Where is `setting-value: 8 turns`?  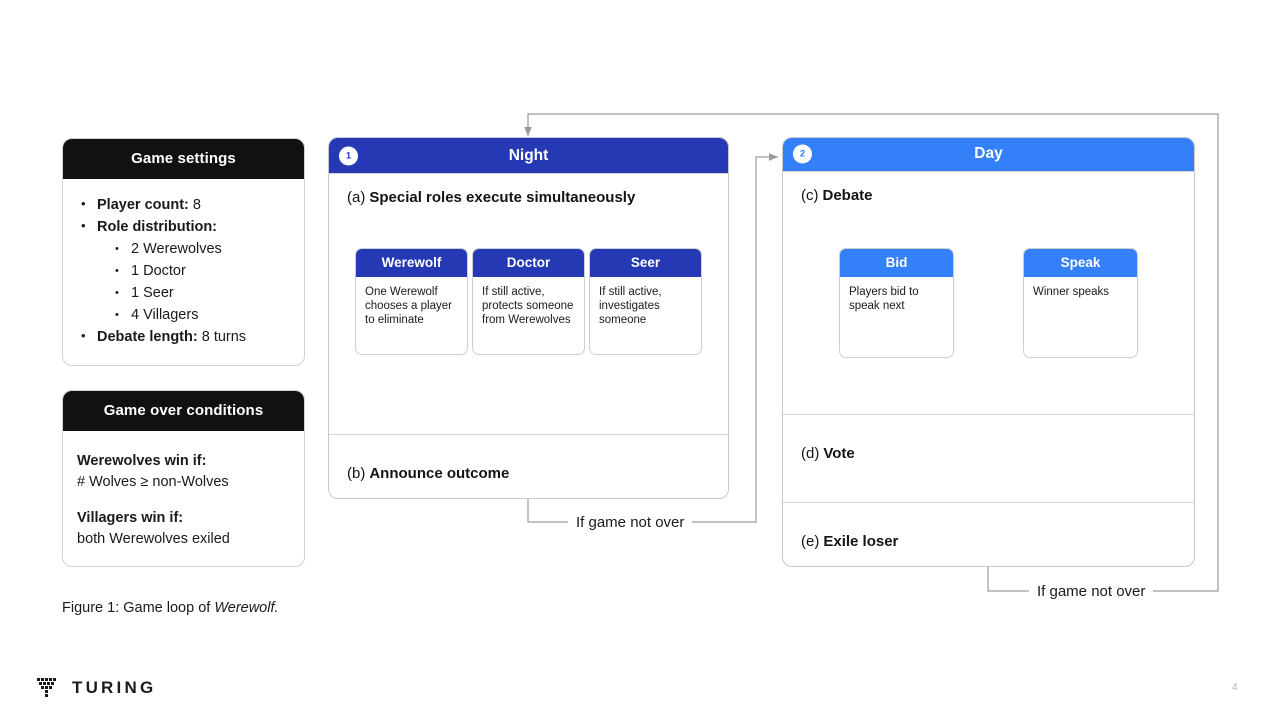 setting-value: 8 turns is located at coordinates (222, 337).